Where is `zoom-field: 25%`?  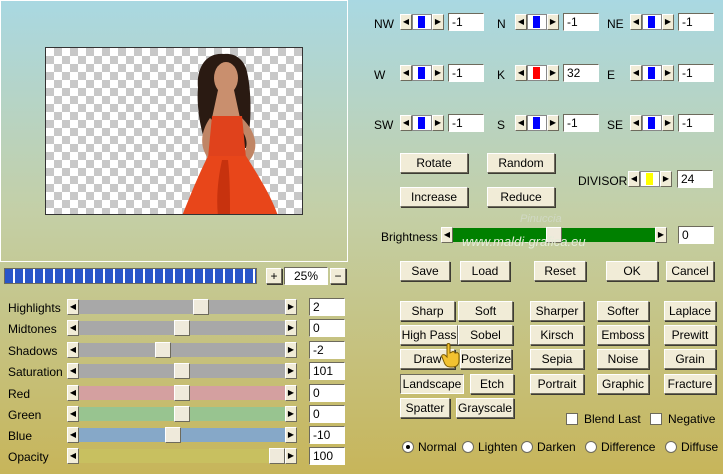
zoom-field: 25% is located at coordinates (306, 276).